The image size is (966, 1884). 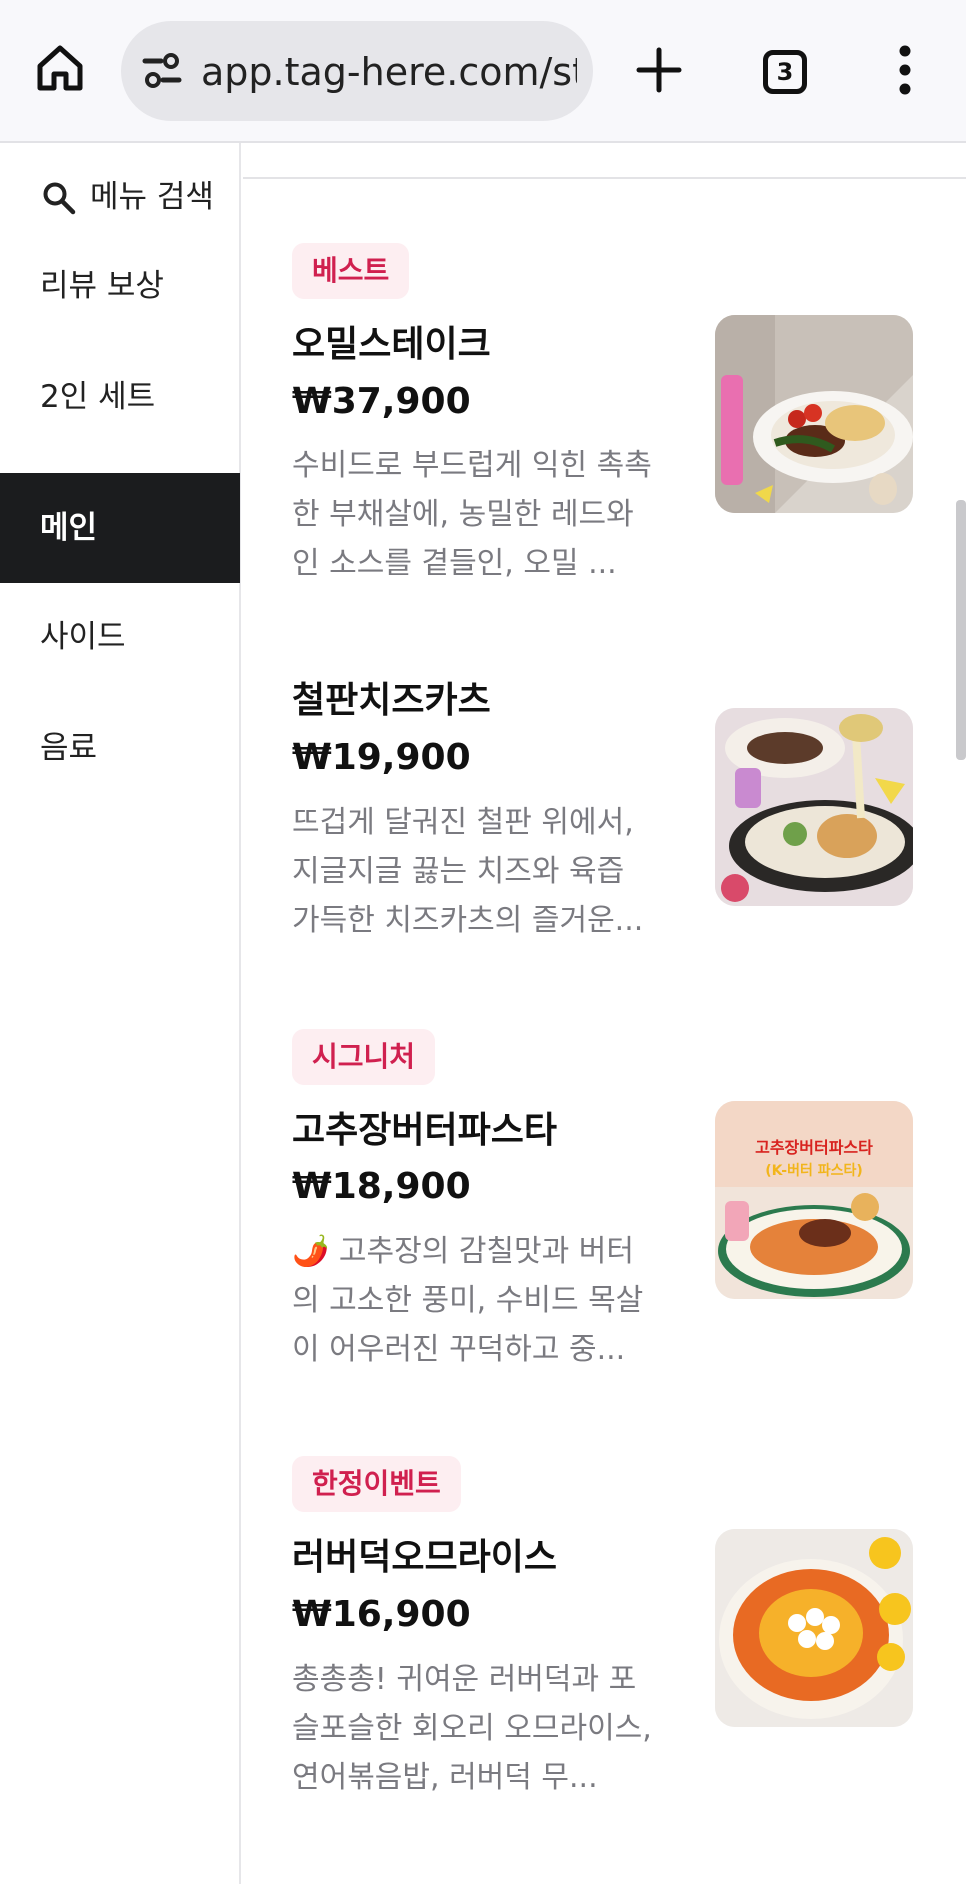 What do you see at coordinates (814, 1147) in the screenshot?
I see `svg-text: 고추장버터파스타` at bounding box center [814, 1147].